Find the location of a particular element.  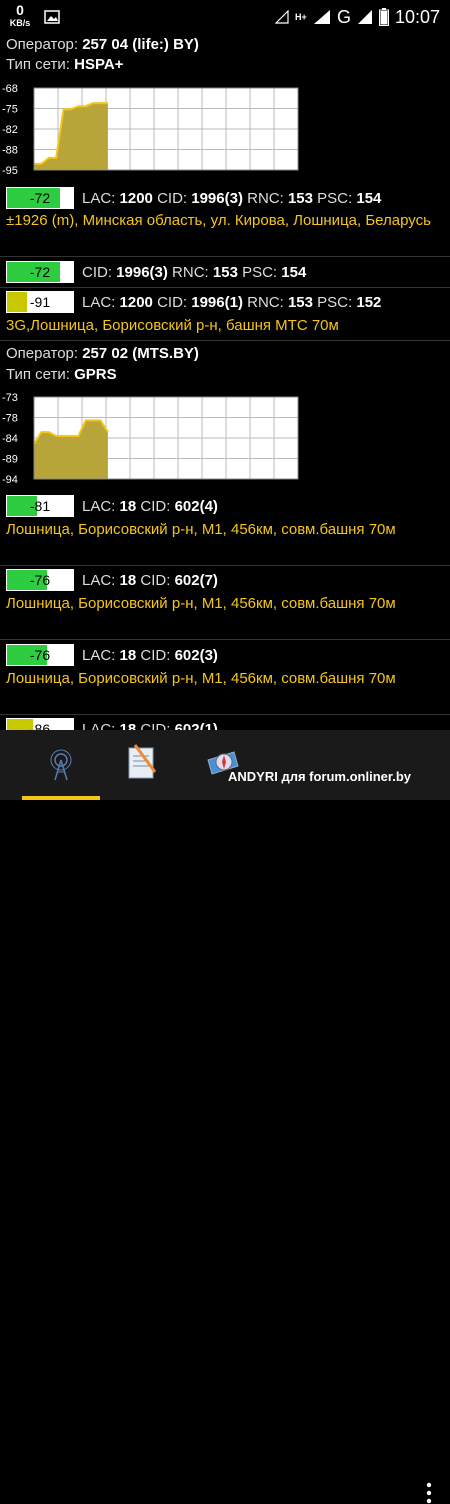

net-type-1-line: Тип сети: HSPA+ is located at coordinates (64, 64).